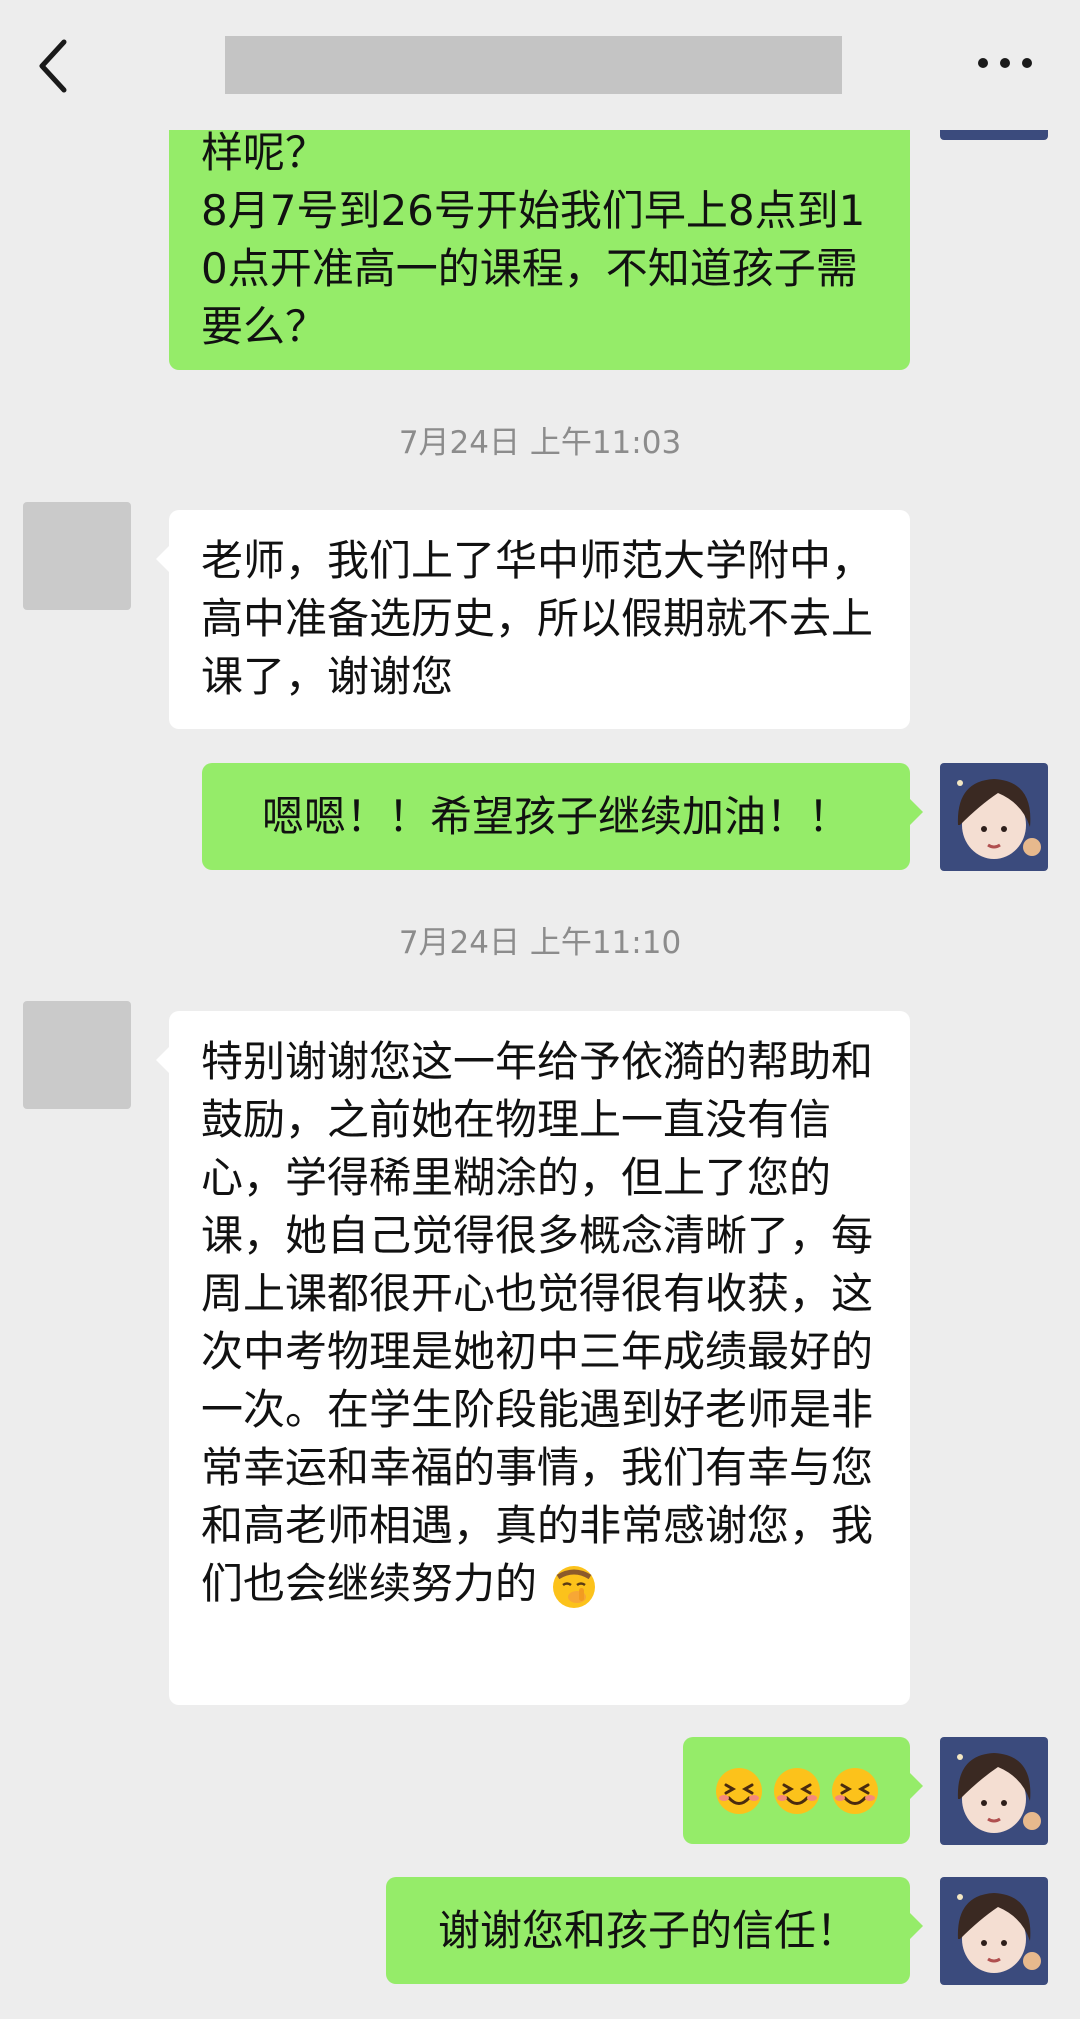 This screenshot has height=2019, width=1080. Describe the element at coordinates (54, 66) in the screenshot. I see `chevron-left-icon` at that location.